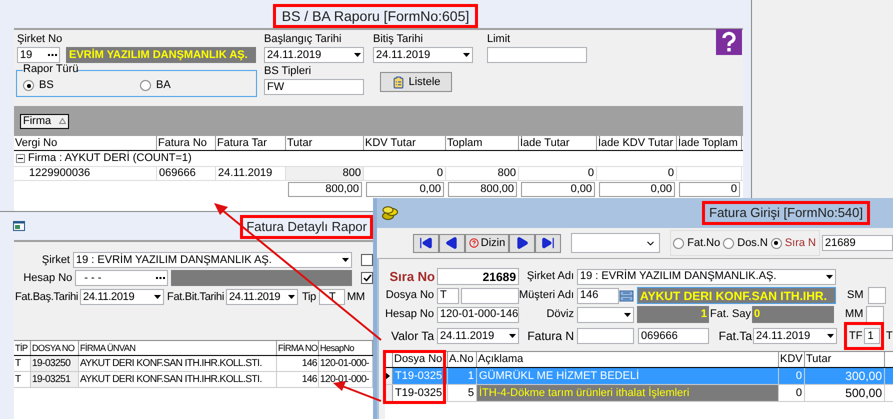 This screenshot has width=893, height=419. I want to click on field-label: Şirket, so click(55, 260).